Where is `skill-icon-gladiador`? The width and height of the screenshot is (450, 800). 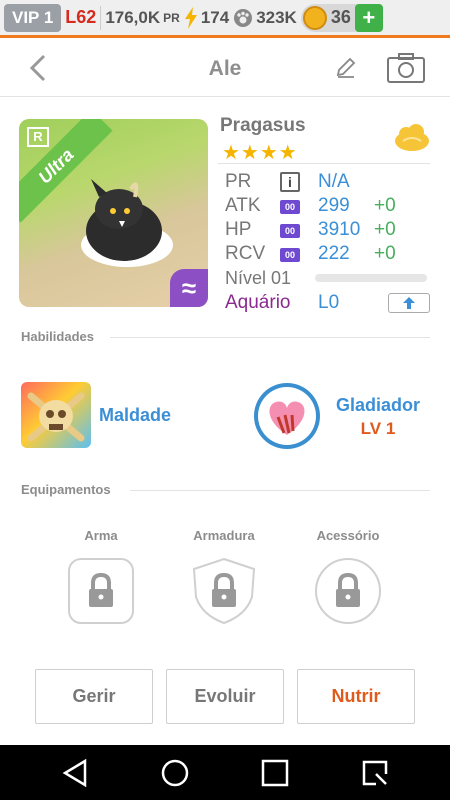
skill-icon-gladiador is located at coordinates (287, 416).